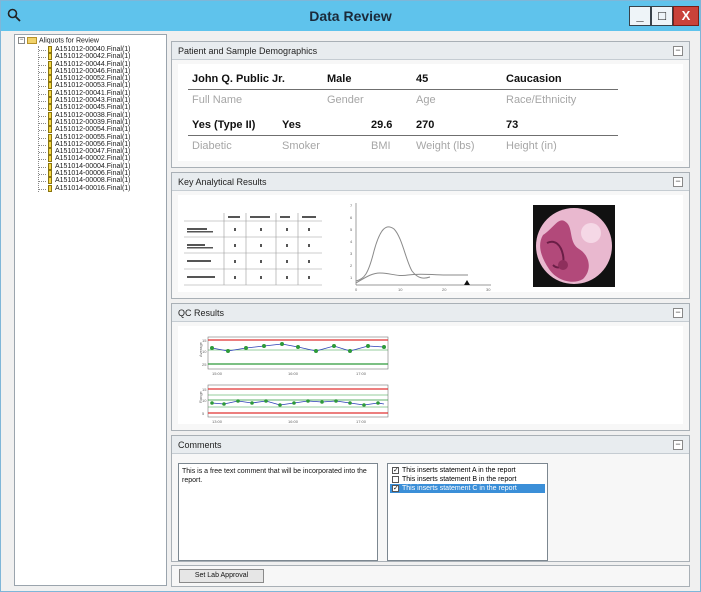  What do you see at coordinates (351, 253) in the screenshot?
I see `svg-text: 3` at bounding box center [351, 253].